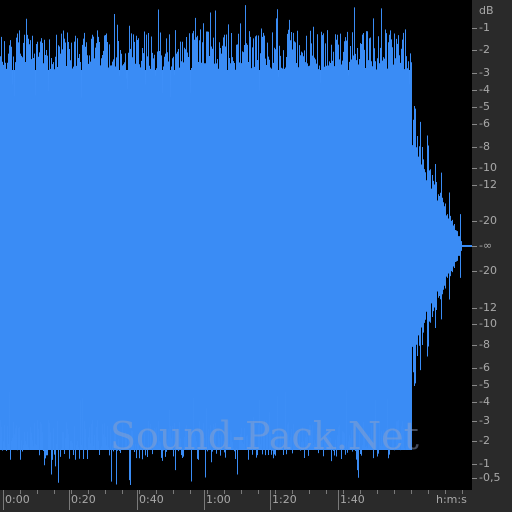  Describe the element at coordinates (151, 499) in the screenshot. I see `time-tick-label: 0:40` at that location.